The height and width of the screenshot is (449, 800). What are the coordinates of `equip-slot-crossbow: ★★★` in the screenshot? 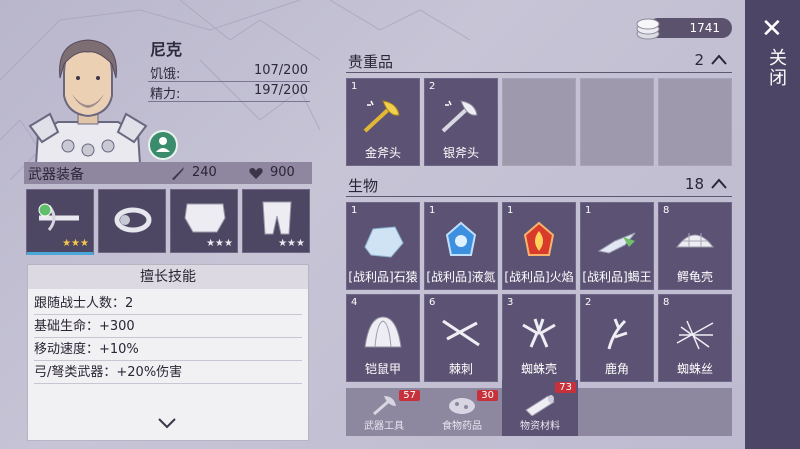 It's located at (60, 222).